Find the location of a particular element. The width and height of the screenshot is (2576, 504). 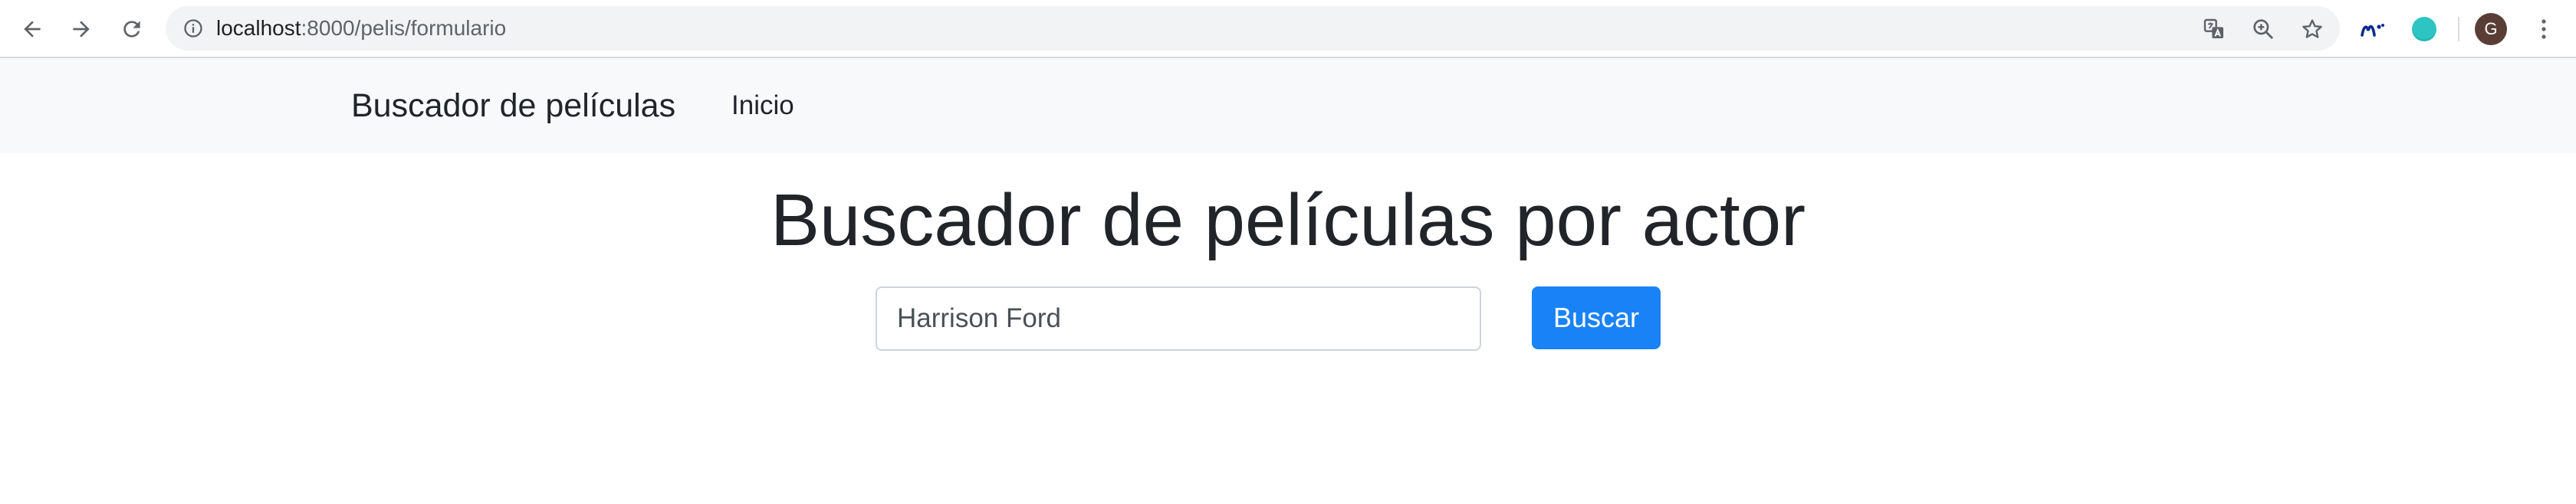

teal-extension-button is located at coordinates (2424, 29).